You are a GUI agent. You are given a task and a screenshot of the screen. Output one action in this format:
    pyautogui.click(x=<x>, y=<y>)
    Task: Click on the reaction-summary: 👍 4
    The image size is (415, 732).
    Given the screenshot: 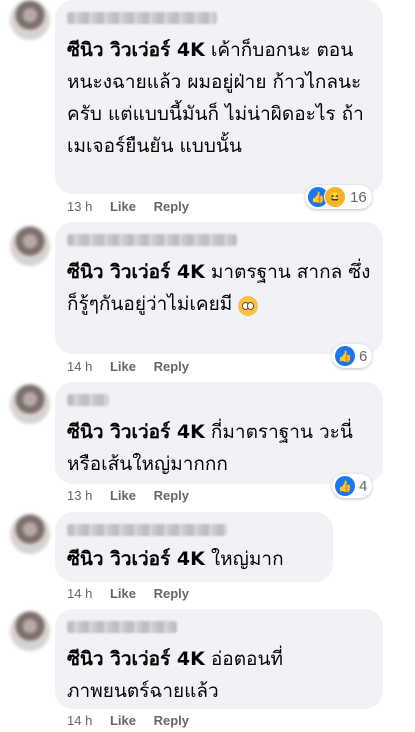 What is the action you would take?
    pyautogui.click(x=352, y=486)
    